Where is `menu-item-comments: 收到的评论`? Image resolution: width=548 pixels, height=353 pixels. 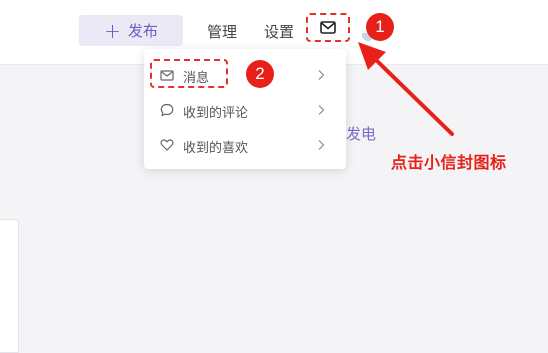 menu-item-comments: 收到的评论 is located at coordinates (245, 110).